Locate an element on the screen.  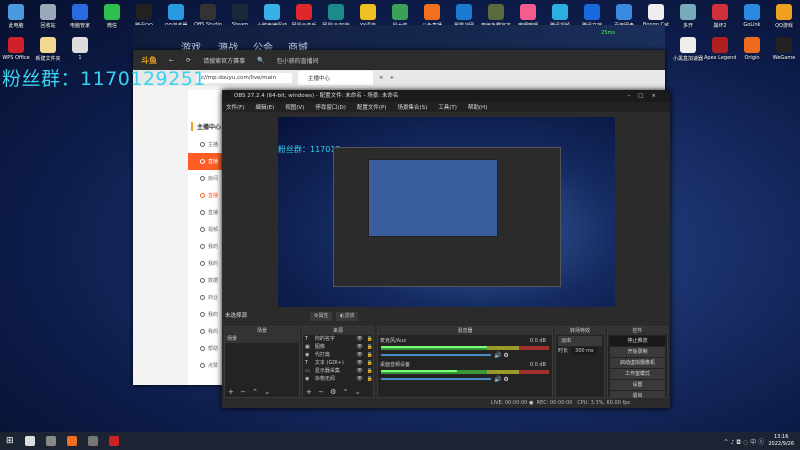
control-button: 启动虚拟摄像机 is located at coordinates (637, 363).